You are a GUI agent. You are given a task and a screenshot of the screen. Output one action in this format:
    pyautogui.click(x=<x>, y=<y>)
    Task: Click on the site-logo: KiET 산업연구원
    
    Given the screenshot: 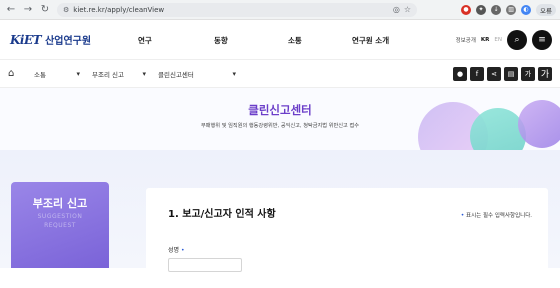 What is the action you would take?
    pyautogui.click(x=70, y=40)
    